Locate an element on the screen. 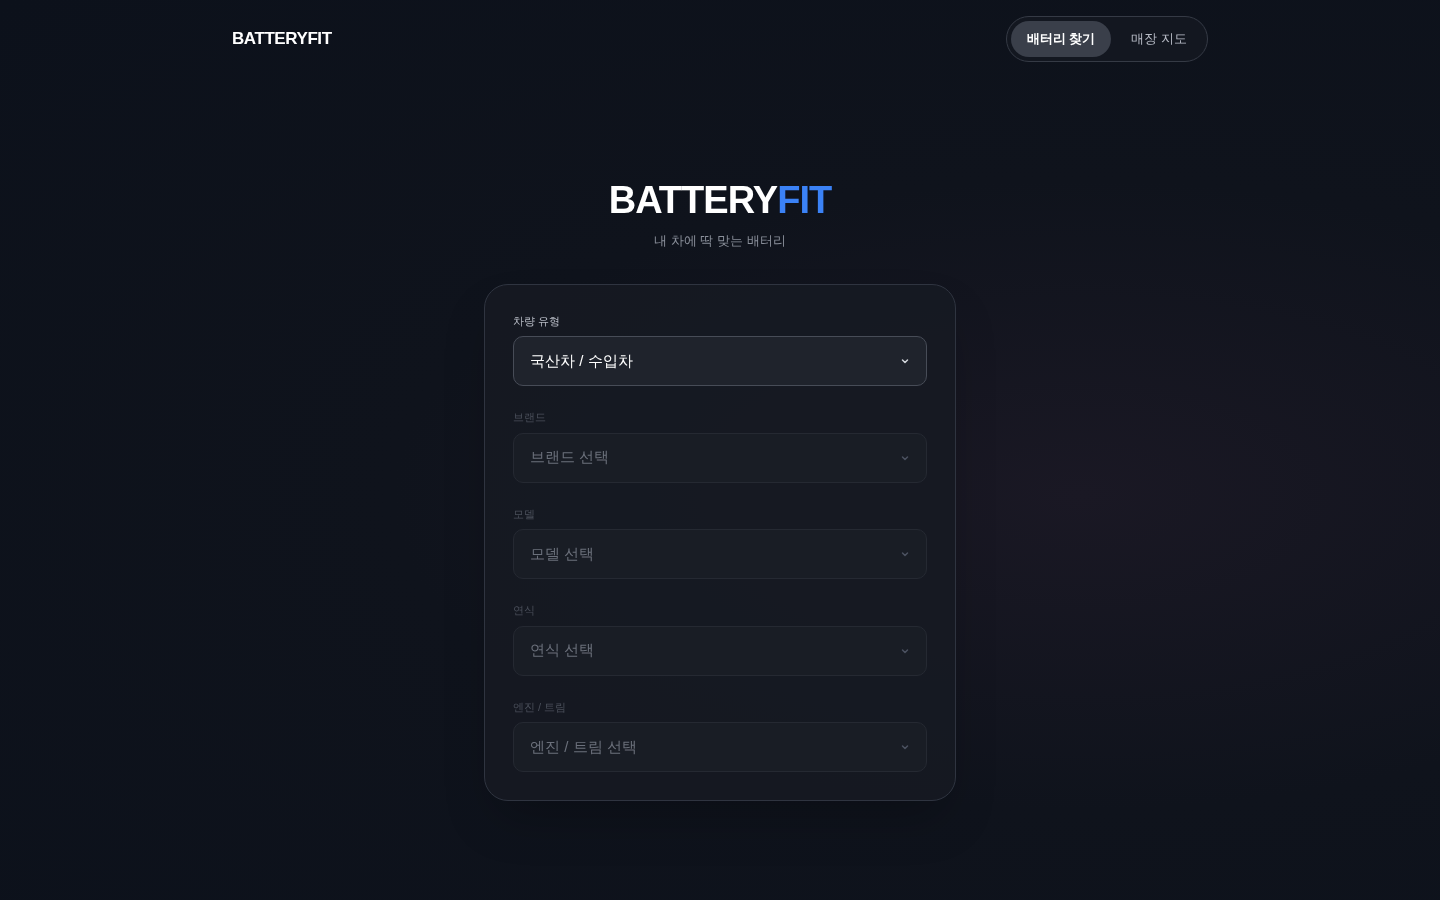  select-value: 모델 선택 is located at coordinates (562, 553).